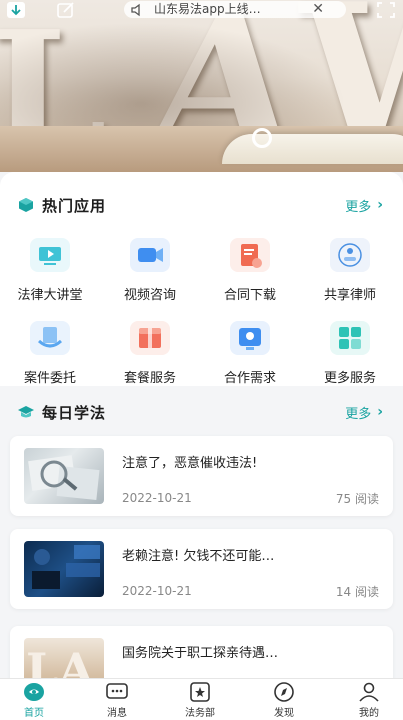 This screenshot has width=403, height=720. What do you see at coordinates (150, 338) in the screenshot?
I see `package-service-icon` at bounding box center [150, 338].